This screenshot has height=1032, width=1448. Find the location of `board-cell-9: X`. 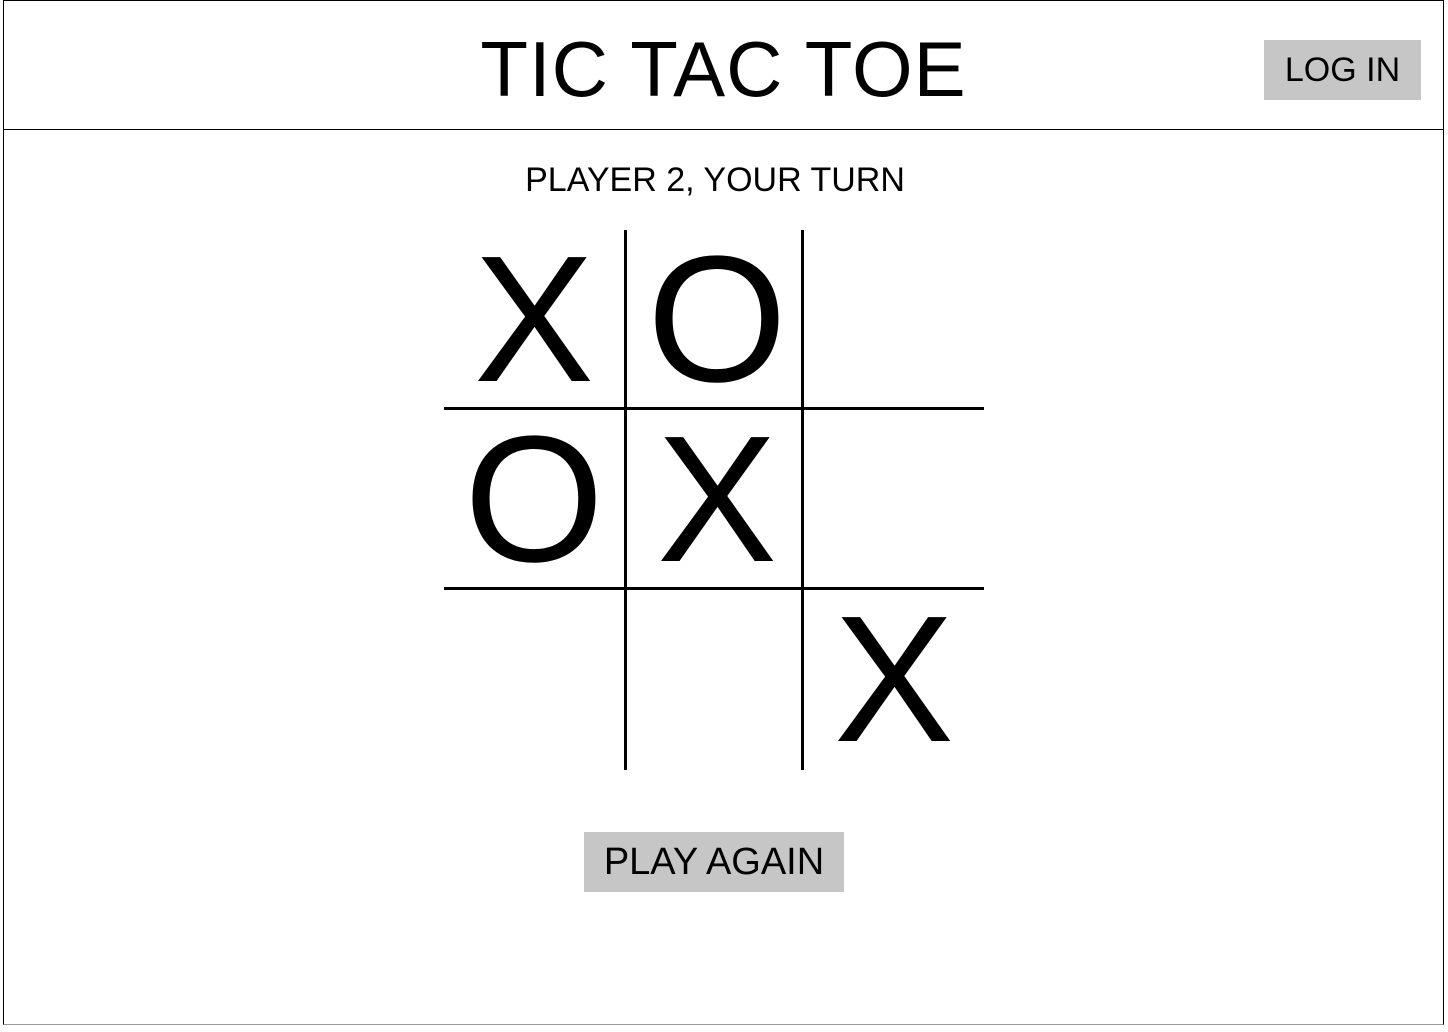

board-cell-9: X is located at coordinates (894, 680).